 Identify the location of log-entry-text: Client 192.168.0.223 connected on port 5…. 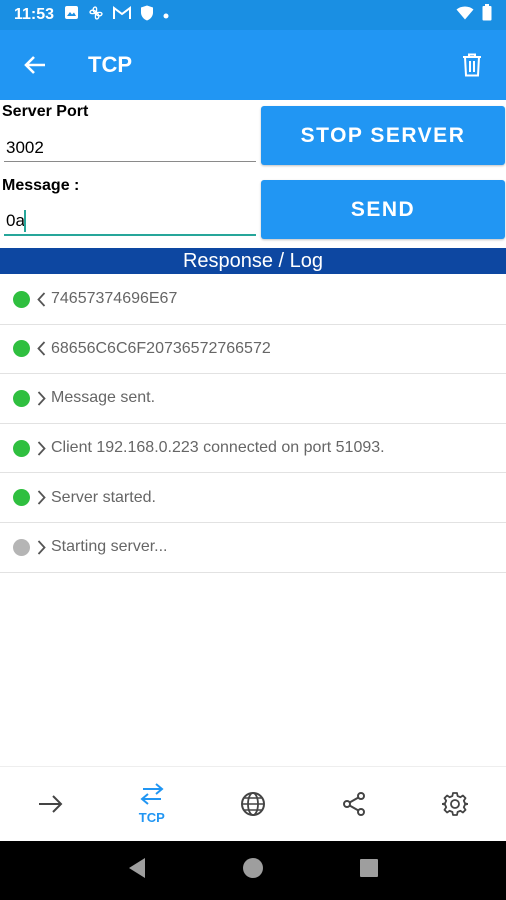
(218, 448).